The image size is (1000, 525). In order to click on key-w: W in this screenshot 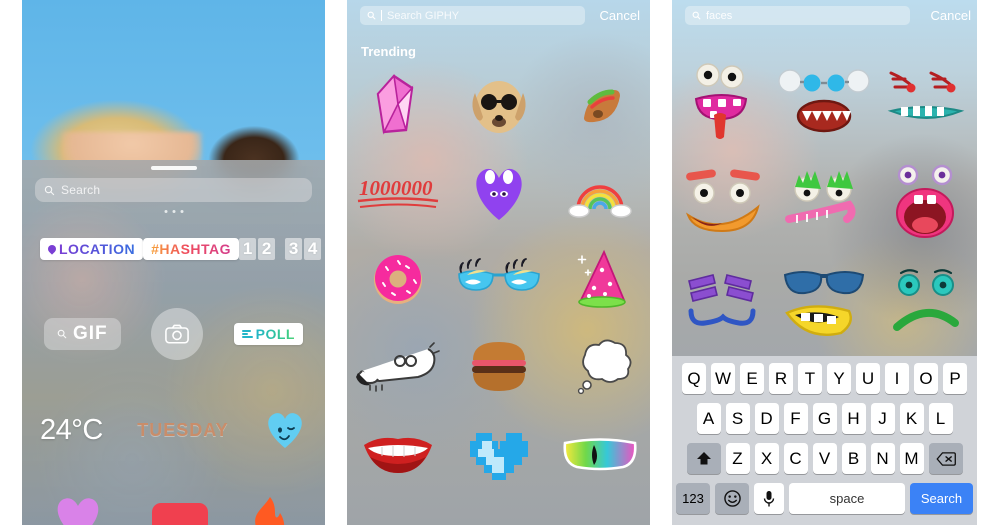, I will do `click(723, 378)`.